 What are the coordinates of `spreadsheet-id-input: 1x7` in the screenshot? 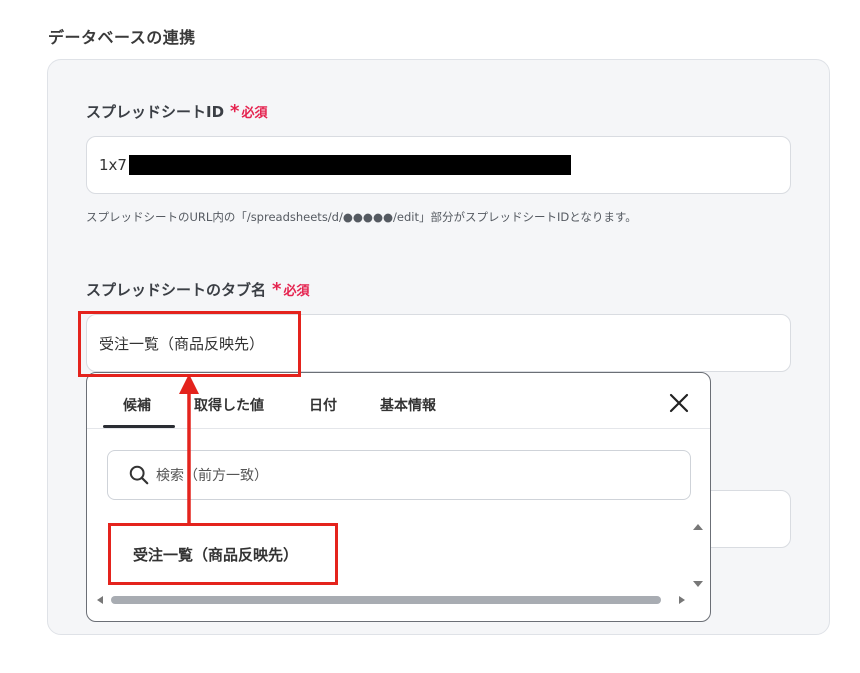 It's located at (438, 165).